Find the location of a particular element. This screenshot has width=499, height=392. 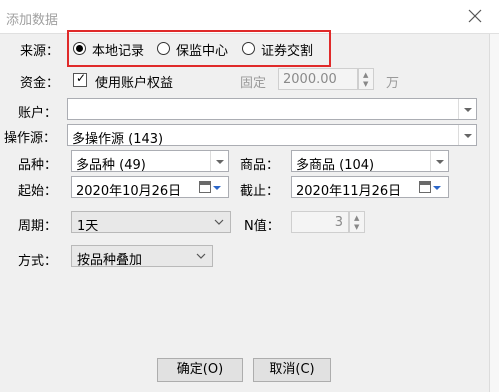

use-account-equity-checkbox: ✓ is located at coordinates (80, 79).